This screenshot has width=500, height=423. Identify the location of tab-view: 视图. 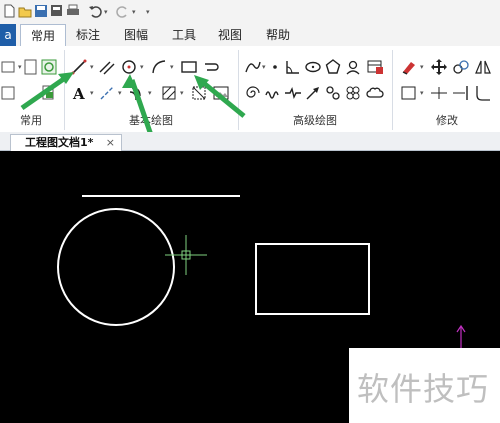
(230, 35).